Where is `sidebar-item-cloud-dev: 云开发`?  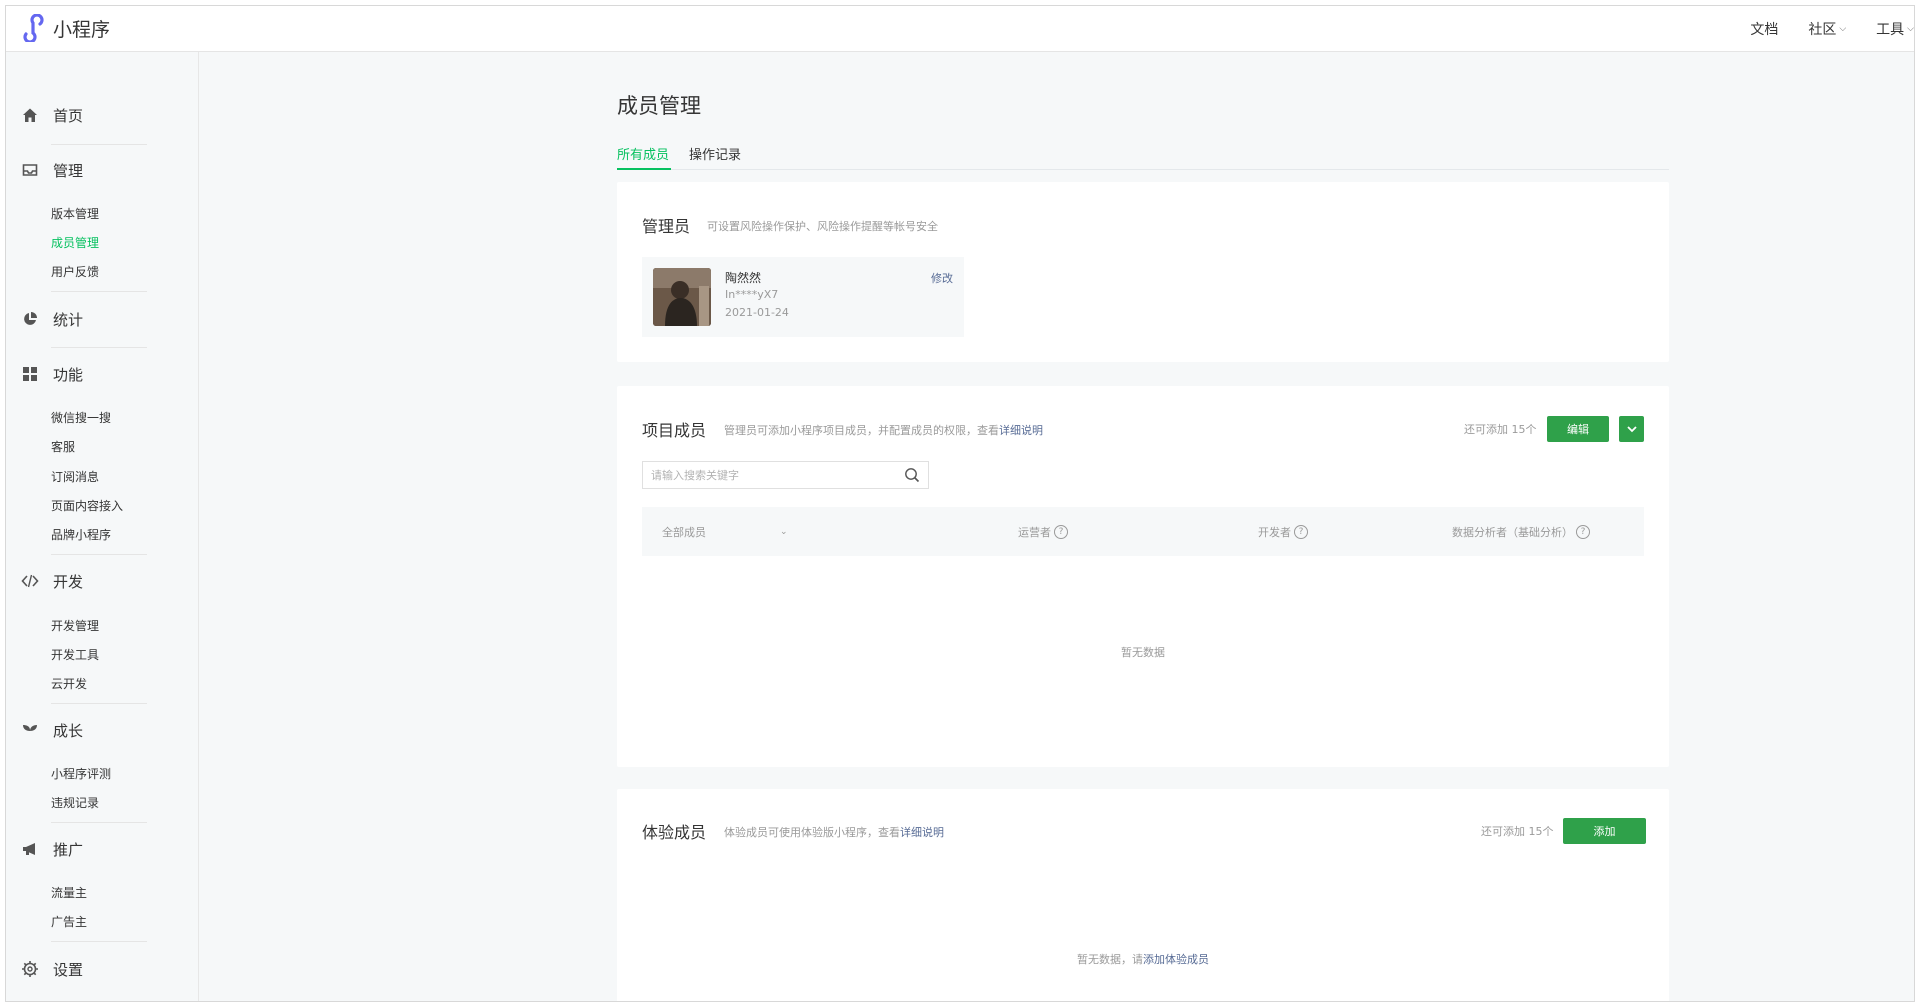
sidebar-item-cloud-dev: 云开发 is located at coordinates (69, 683).